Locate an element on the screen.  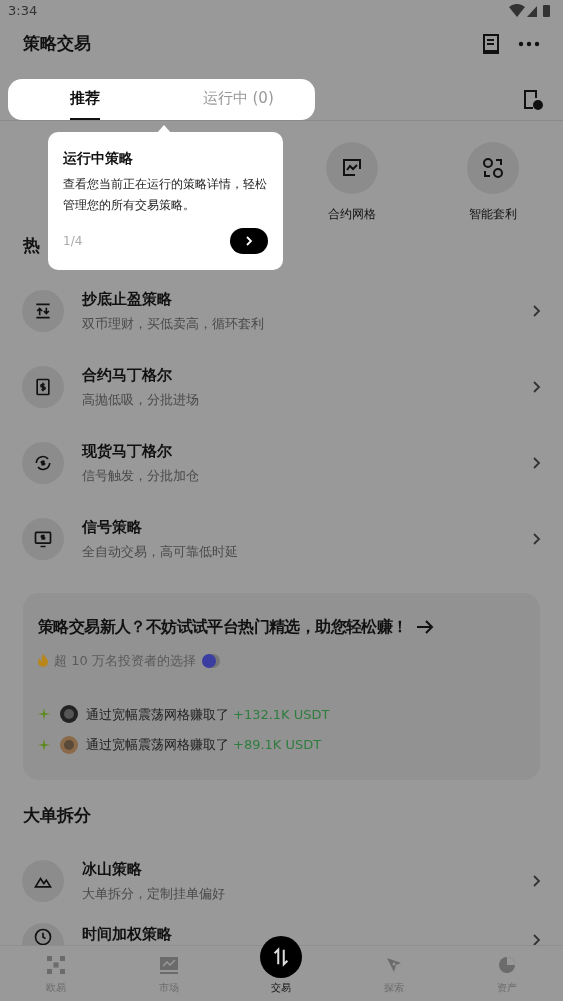
shortcut-label: 合约网格 is located at coordinates (351, 214).